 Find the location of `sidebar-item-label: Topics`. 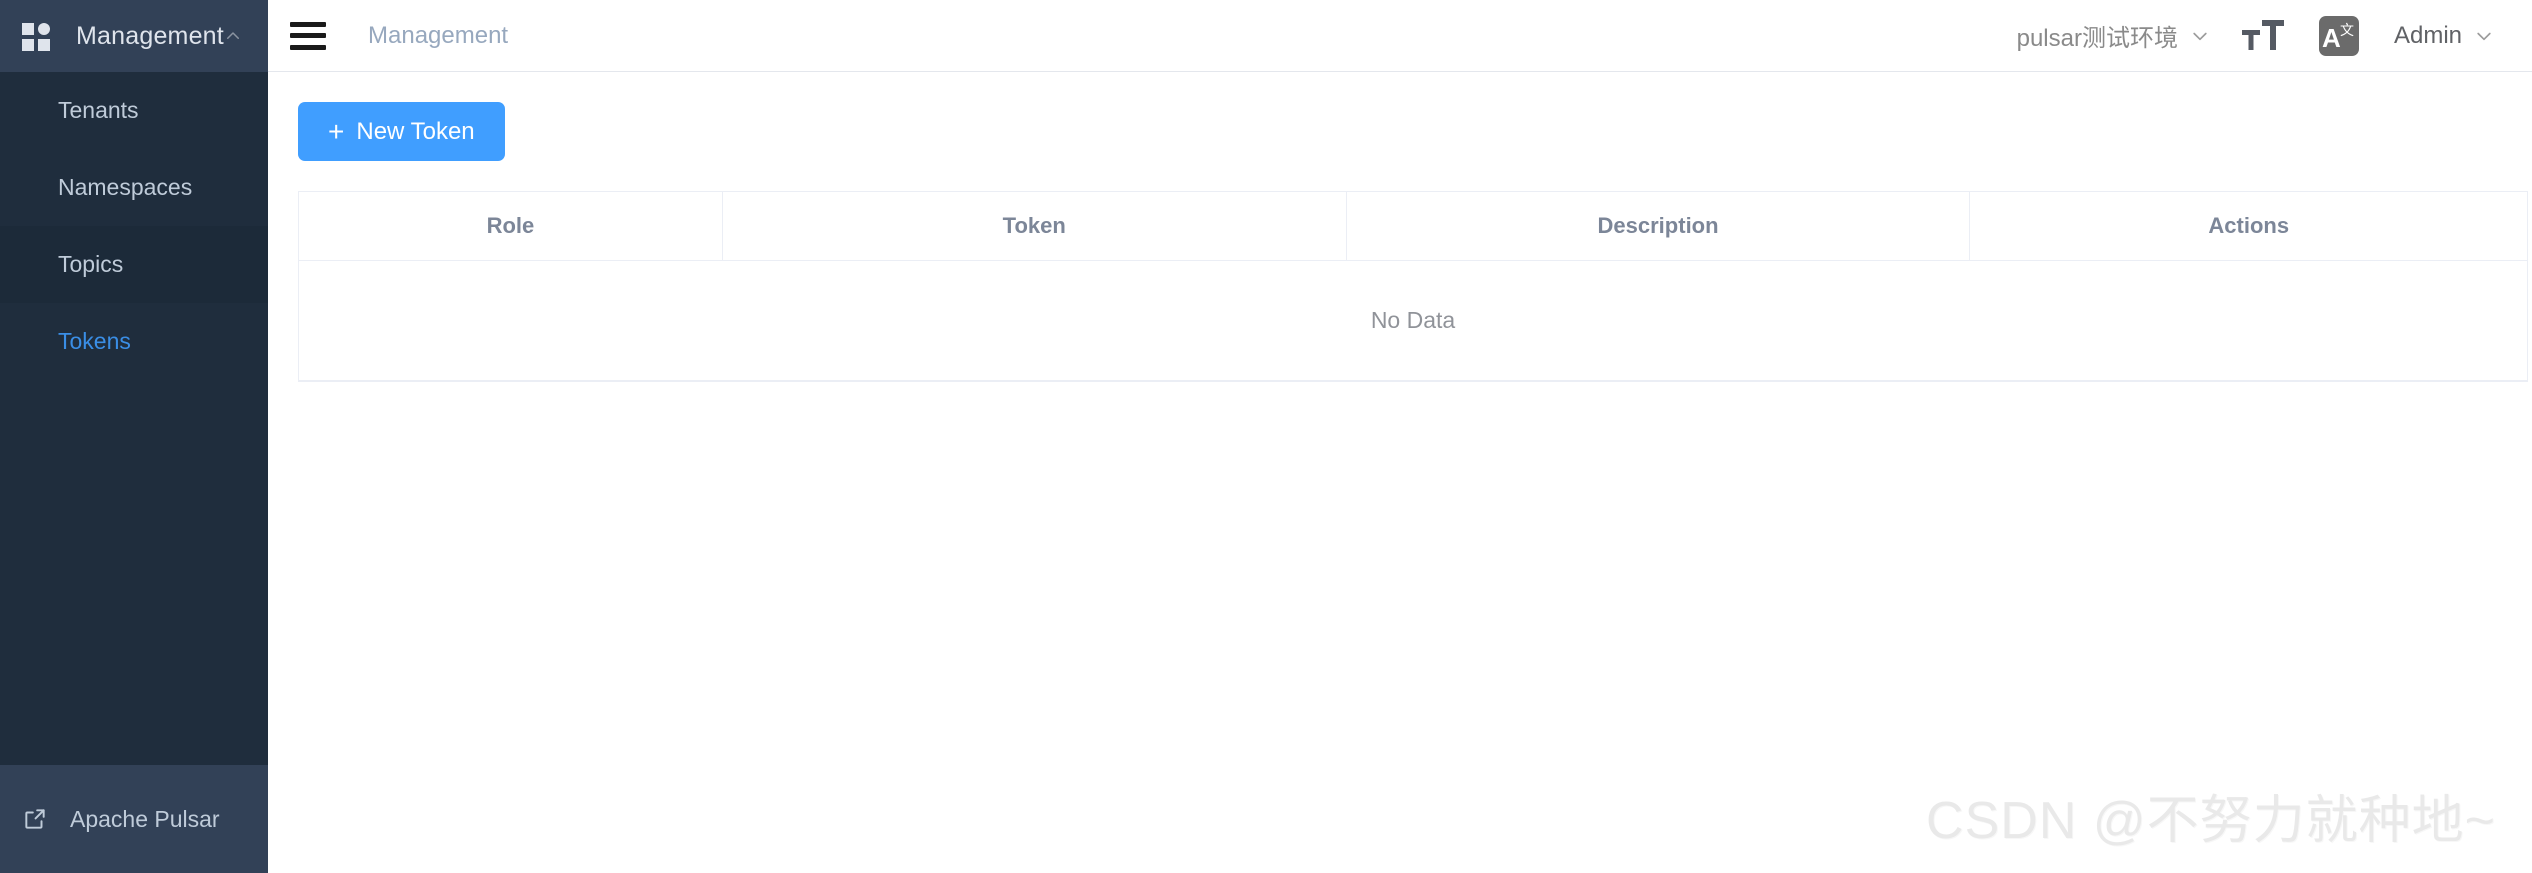

sidebar-item-label: Topics is located at coordinates (91, 264).